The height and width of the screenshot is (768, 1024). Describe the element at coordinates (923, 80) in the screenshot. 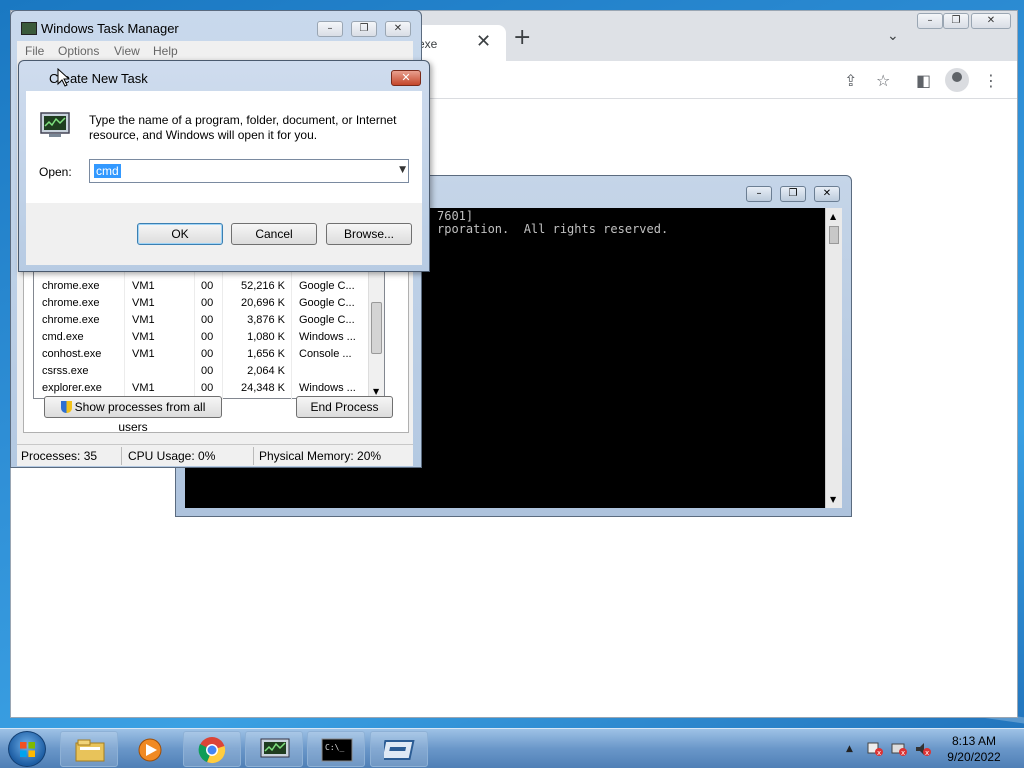

I see `side-panel-icon: ◧` at that location.